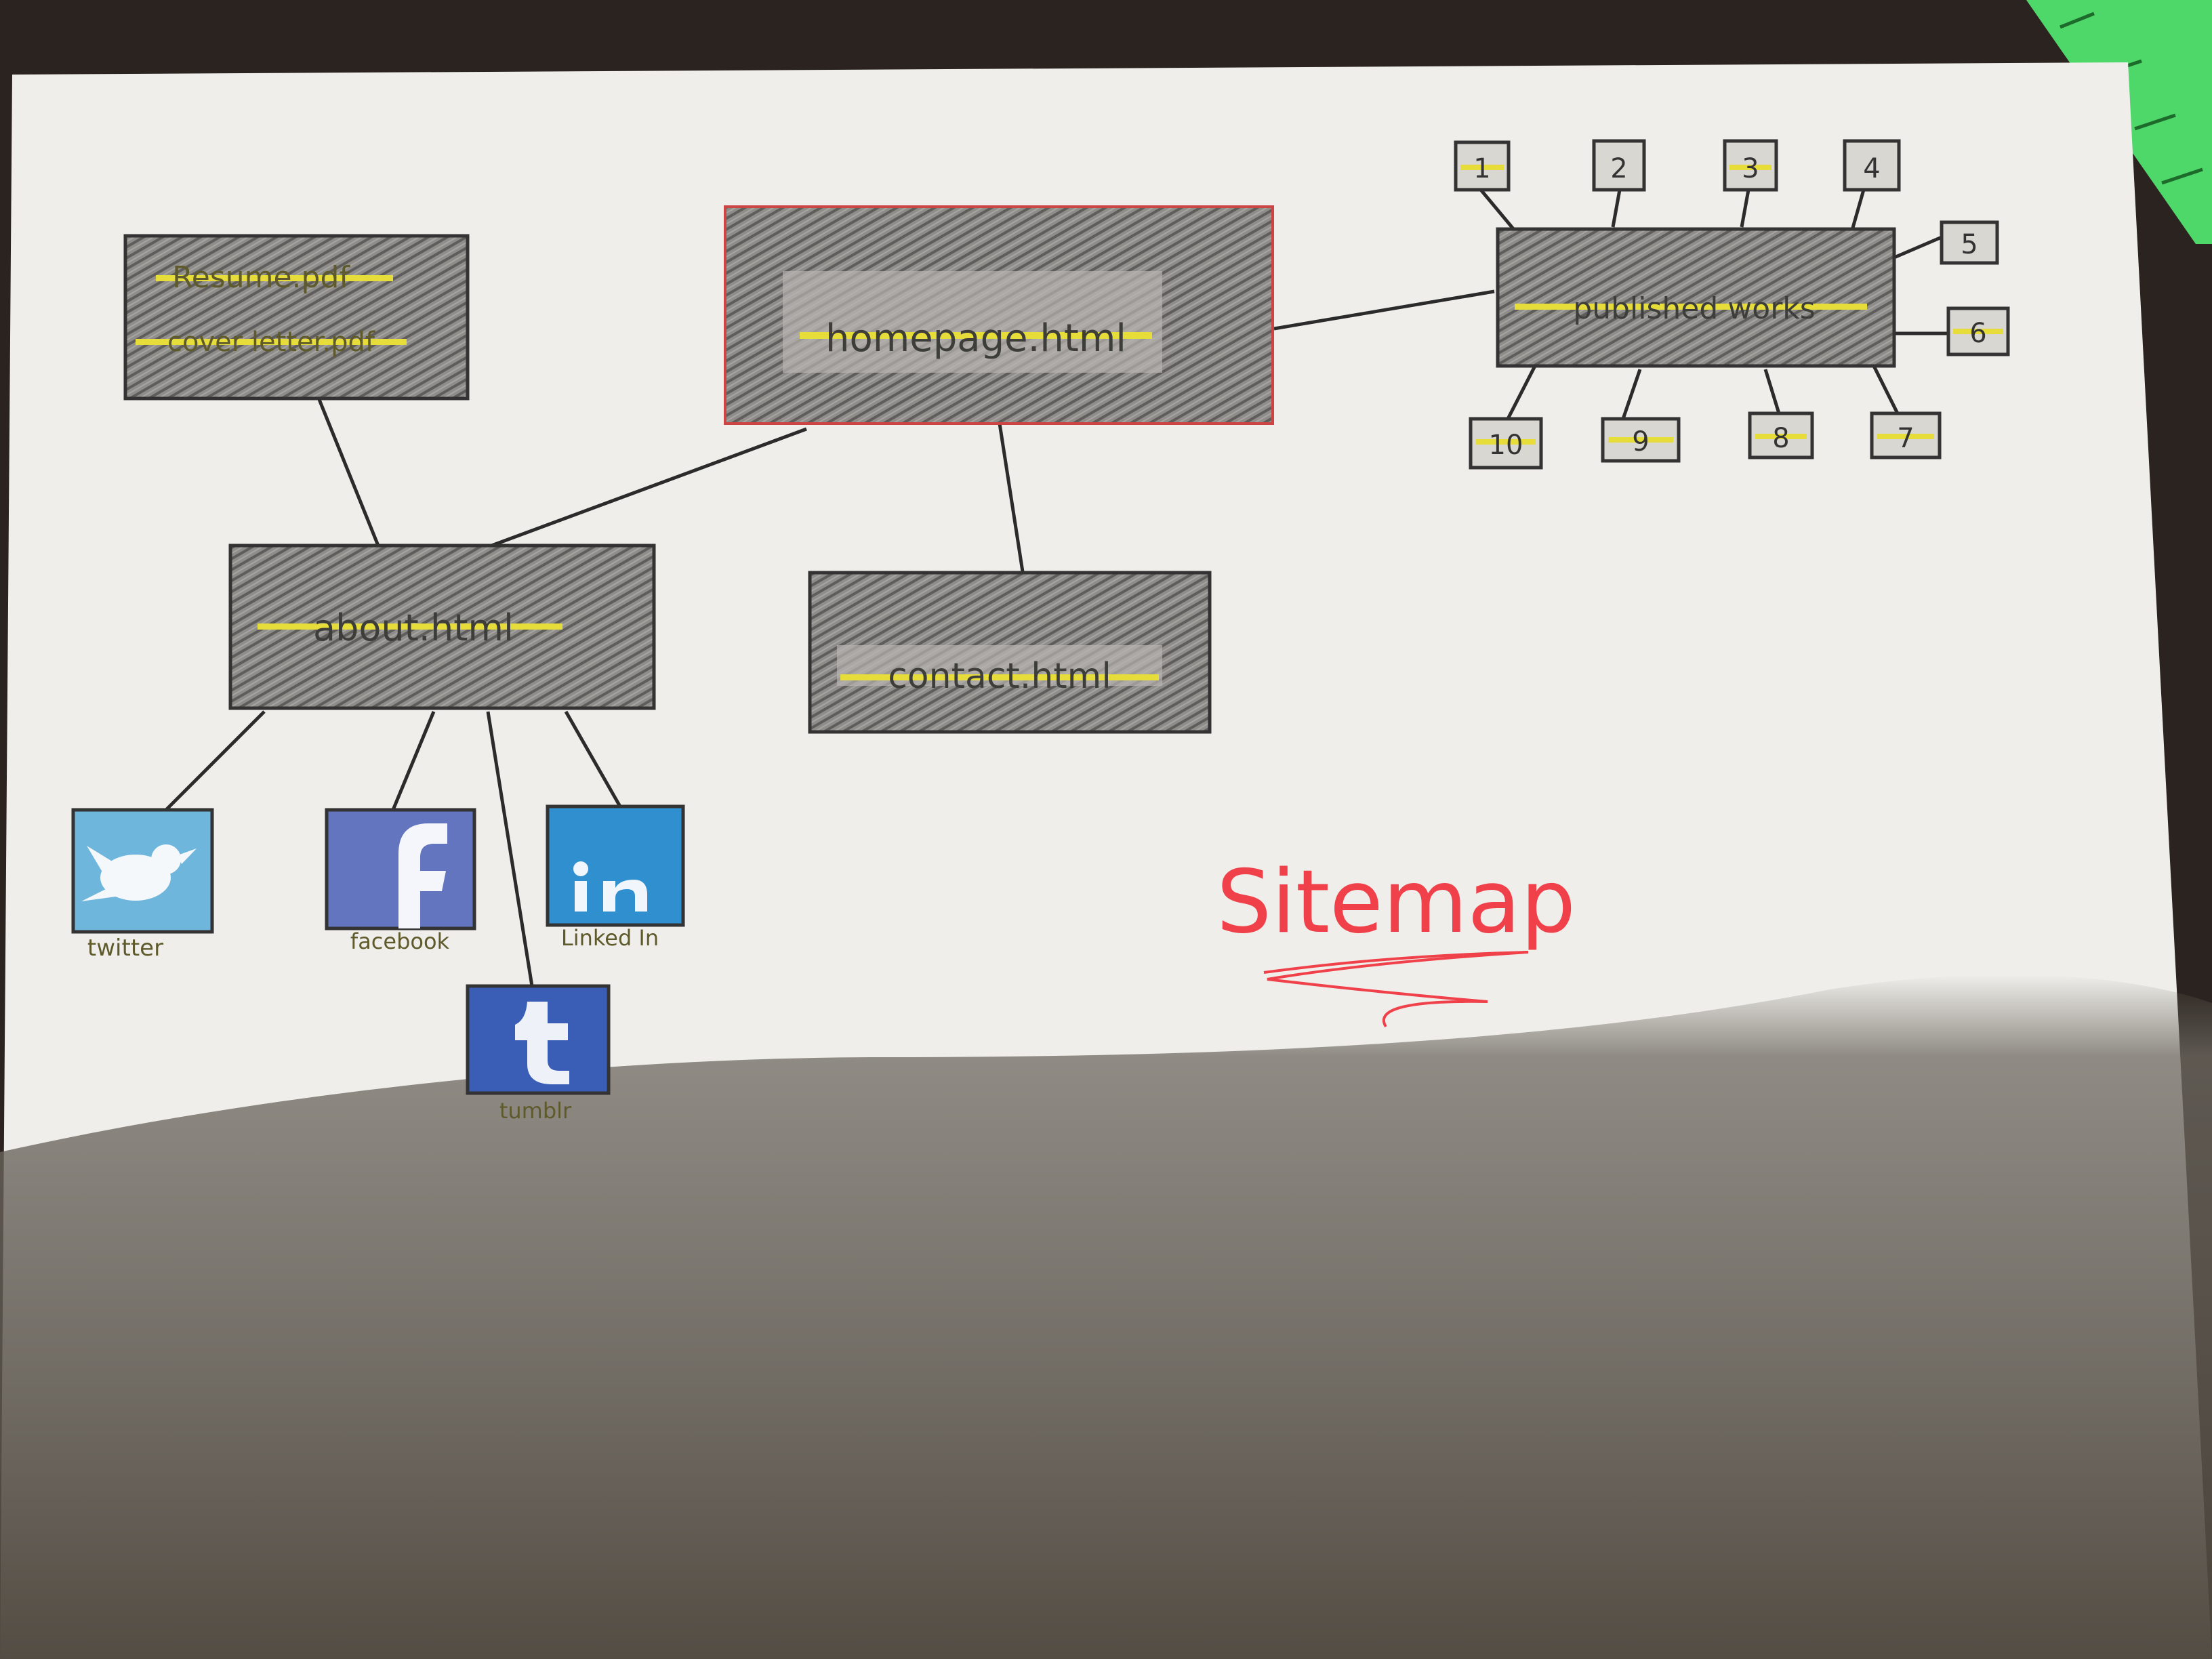 Image resolution: width=2212 pixels, height=1659 pixels. What do you see at coordinates (296, 317) in the screenshot?
I see `node-resume: Resume.pdf cover letter.pdf` at bounding box center [296, 317].